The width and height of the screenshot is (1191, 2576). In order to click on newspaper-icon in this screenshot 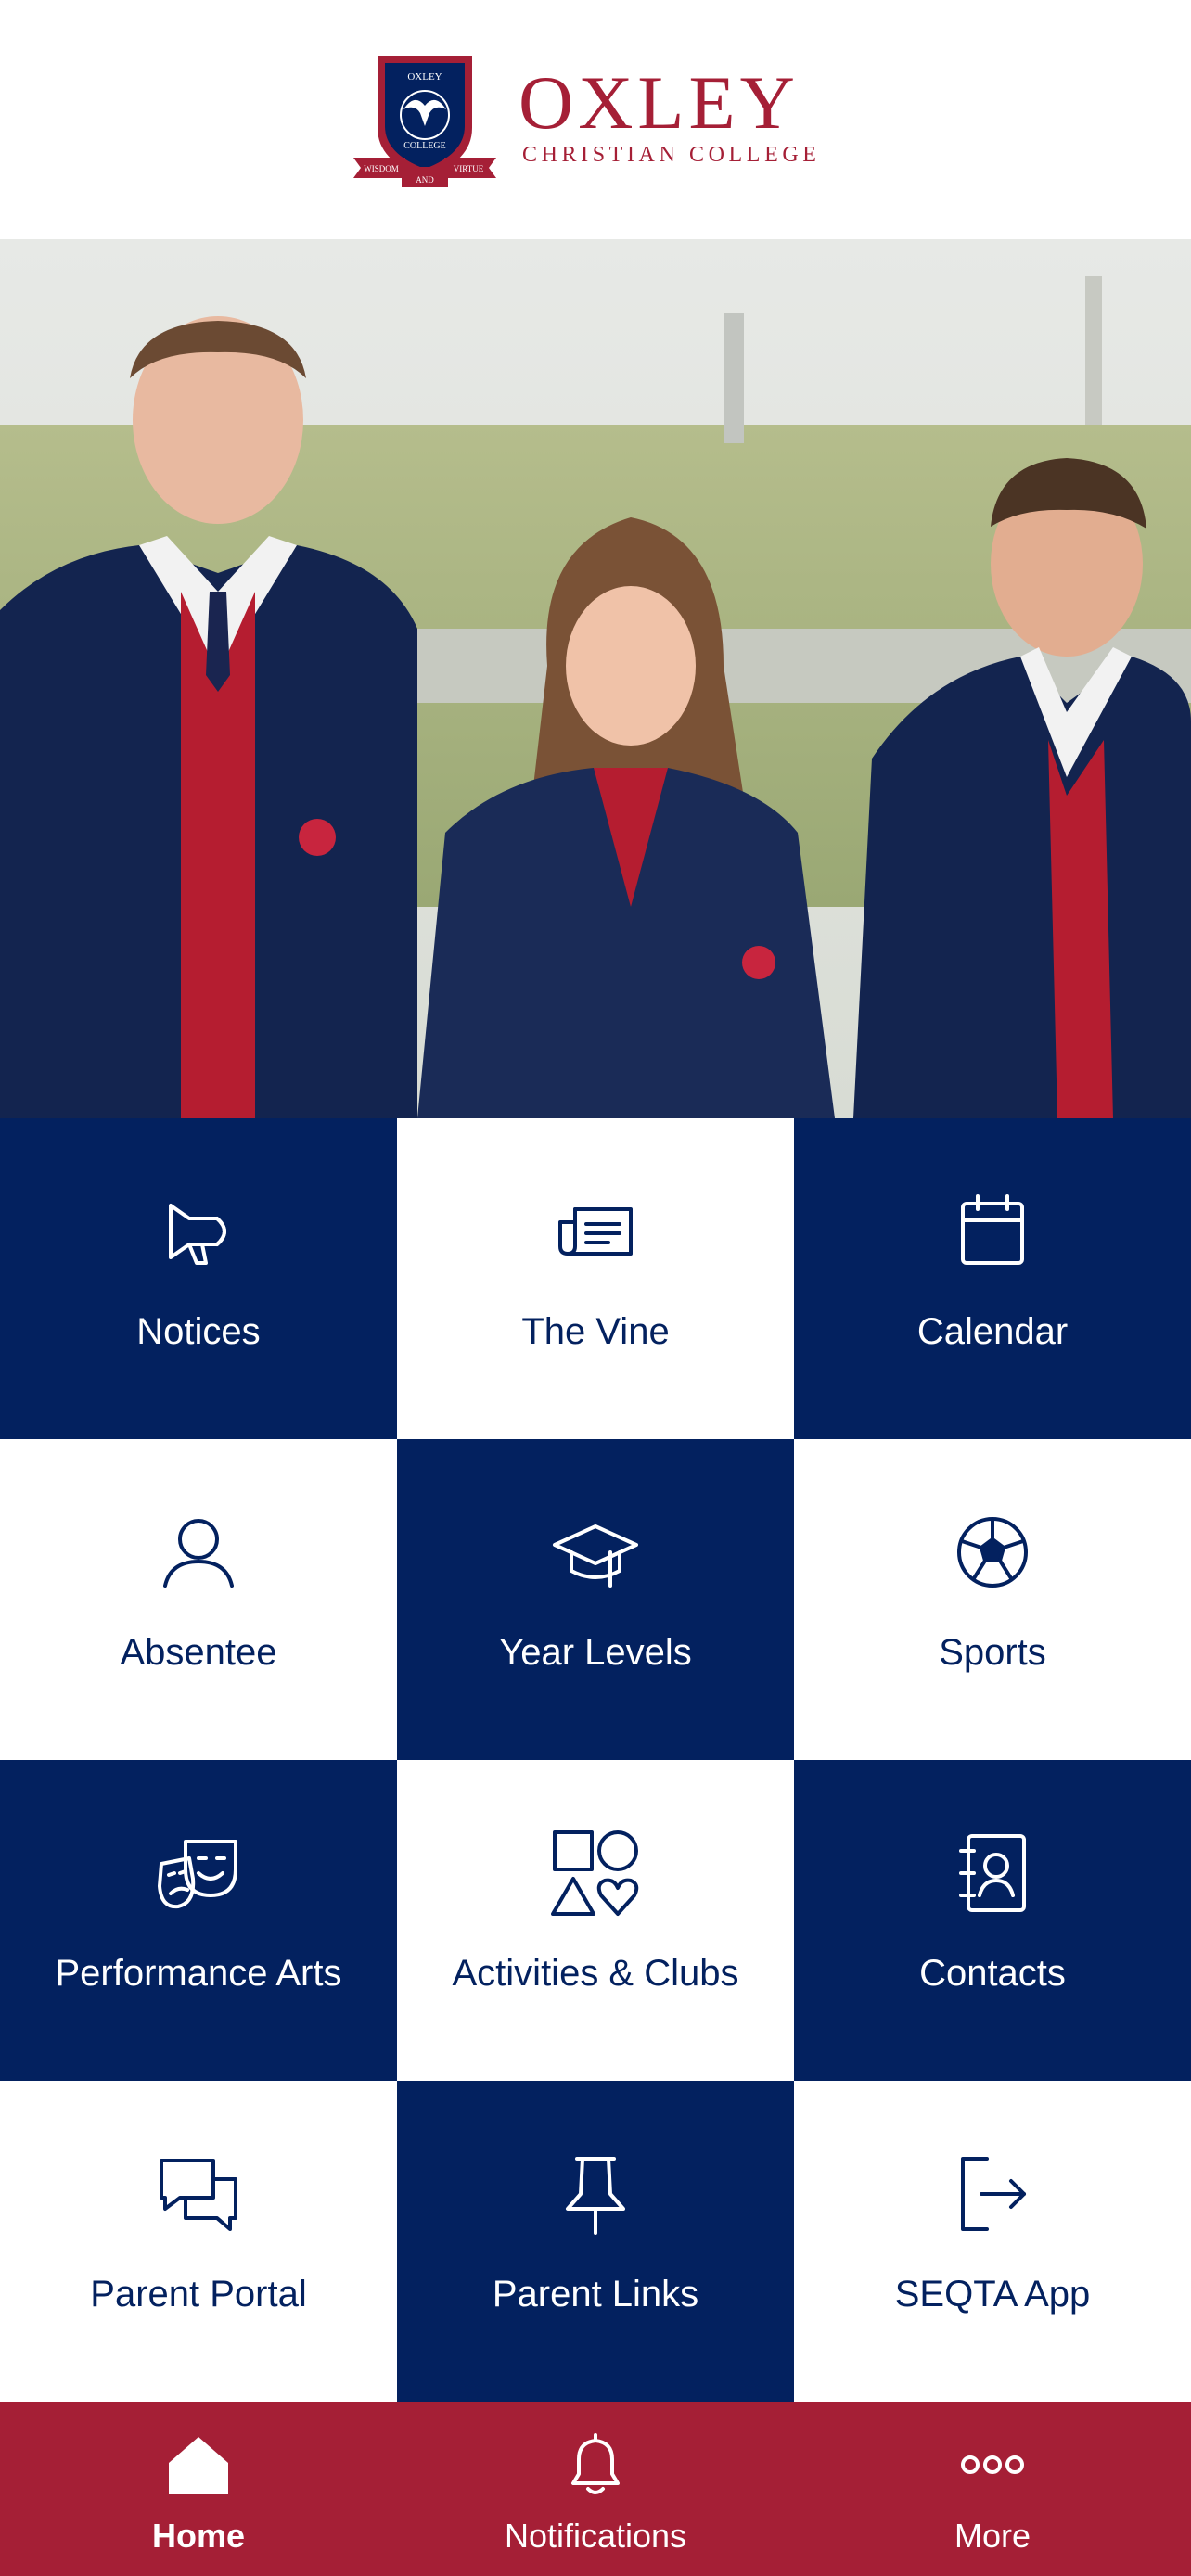, I will do `click(595, 1231)`.